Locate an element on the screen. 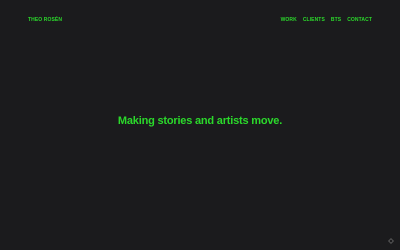 This screenshot has width=400, height=250. hero-headline: Making stories and artists move. is located at coordinates (200, 121).